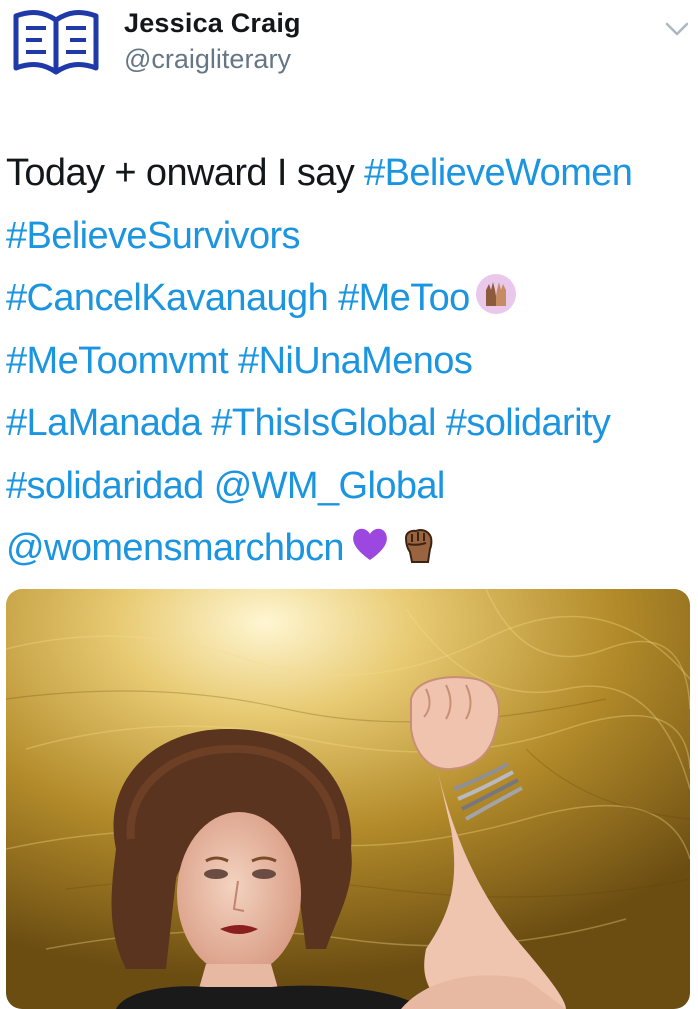  I want to click on hashtag-link: #LaManada, so click(104, 423).